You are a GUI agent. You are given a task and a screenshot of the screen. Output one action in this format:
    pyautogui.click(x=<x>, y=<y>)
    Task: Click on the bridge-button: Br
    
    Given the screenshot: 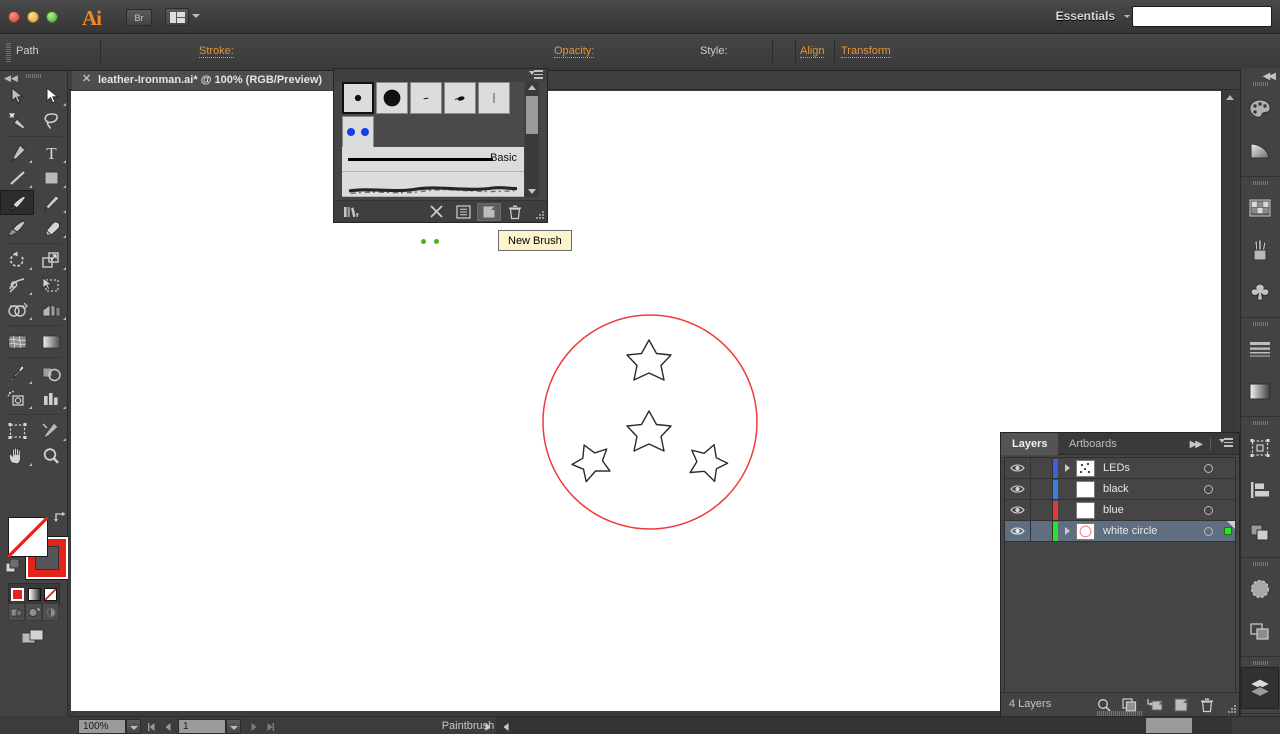 What is the action you would take?
    pyautogui.click(x=139, y=17)
    